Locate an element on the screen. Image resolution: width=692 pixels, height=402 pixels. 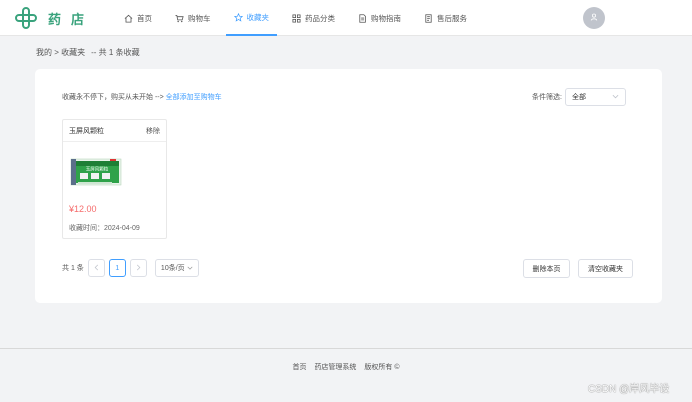
package-text: 玉屏风颗粒 is located at coordinates (97, 169).